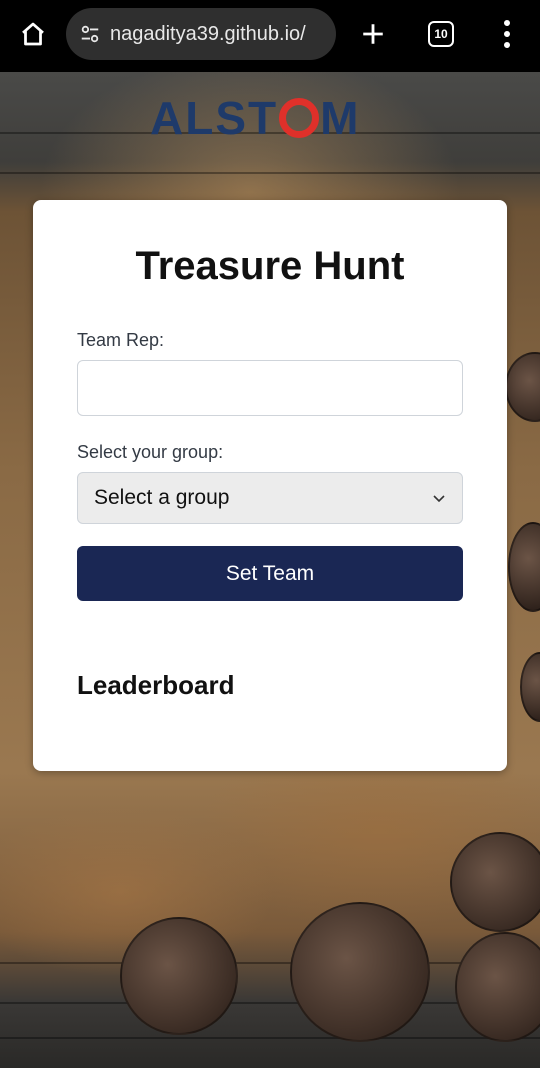 The width and height of the screenshot is (540, 1068). Describe the element at coordinates (121, 340) in the screenshot. I see `team-rep-label: Team Rep:` at that location.